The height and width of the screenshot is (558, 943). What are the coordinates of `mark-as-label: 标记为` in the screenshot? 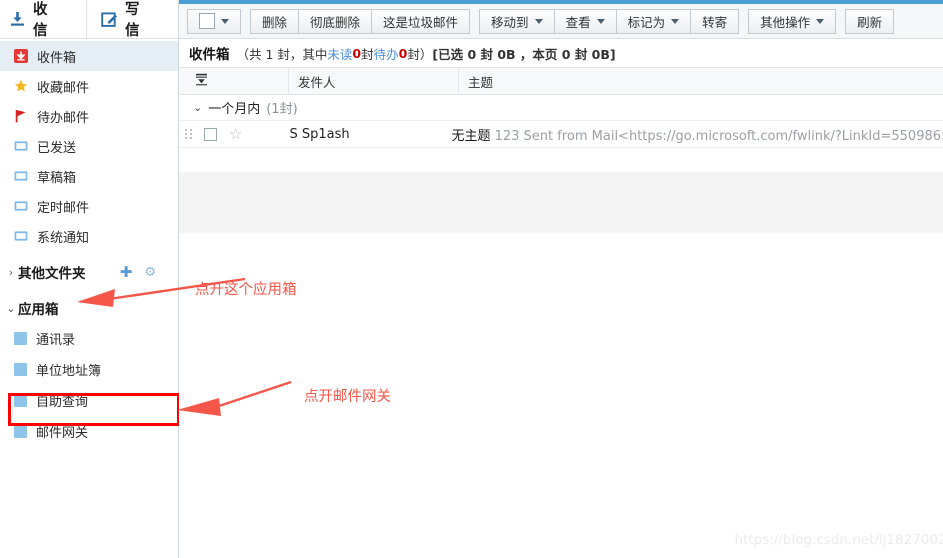 It's located at (646, 22).